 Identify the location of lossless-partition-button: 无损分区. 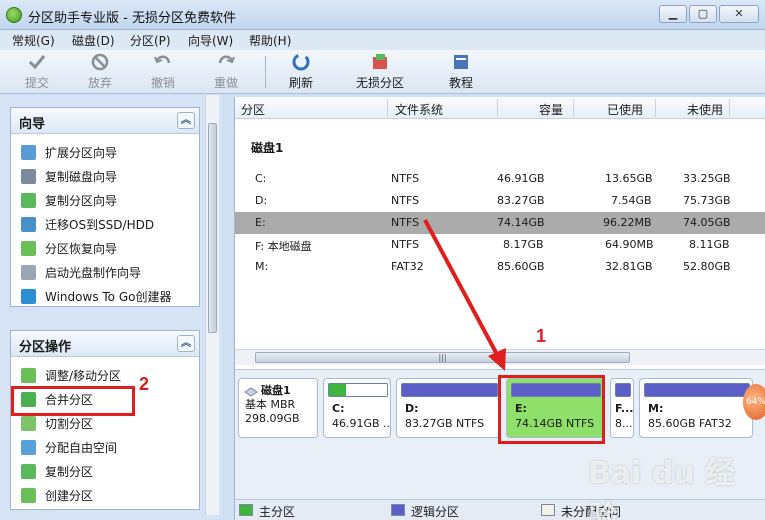
(380, 71).